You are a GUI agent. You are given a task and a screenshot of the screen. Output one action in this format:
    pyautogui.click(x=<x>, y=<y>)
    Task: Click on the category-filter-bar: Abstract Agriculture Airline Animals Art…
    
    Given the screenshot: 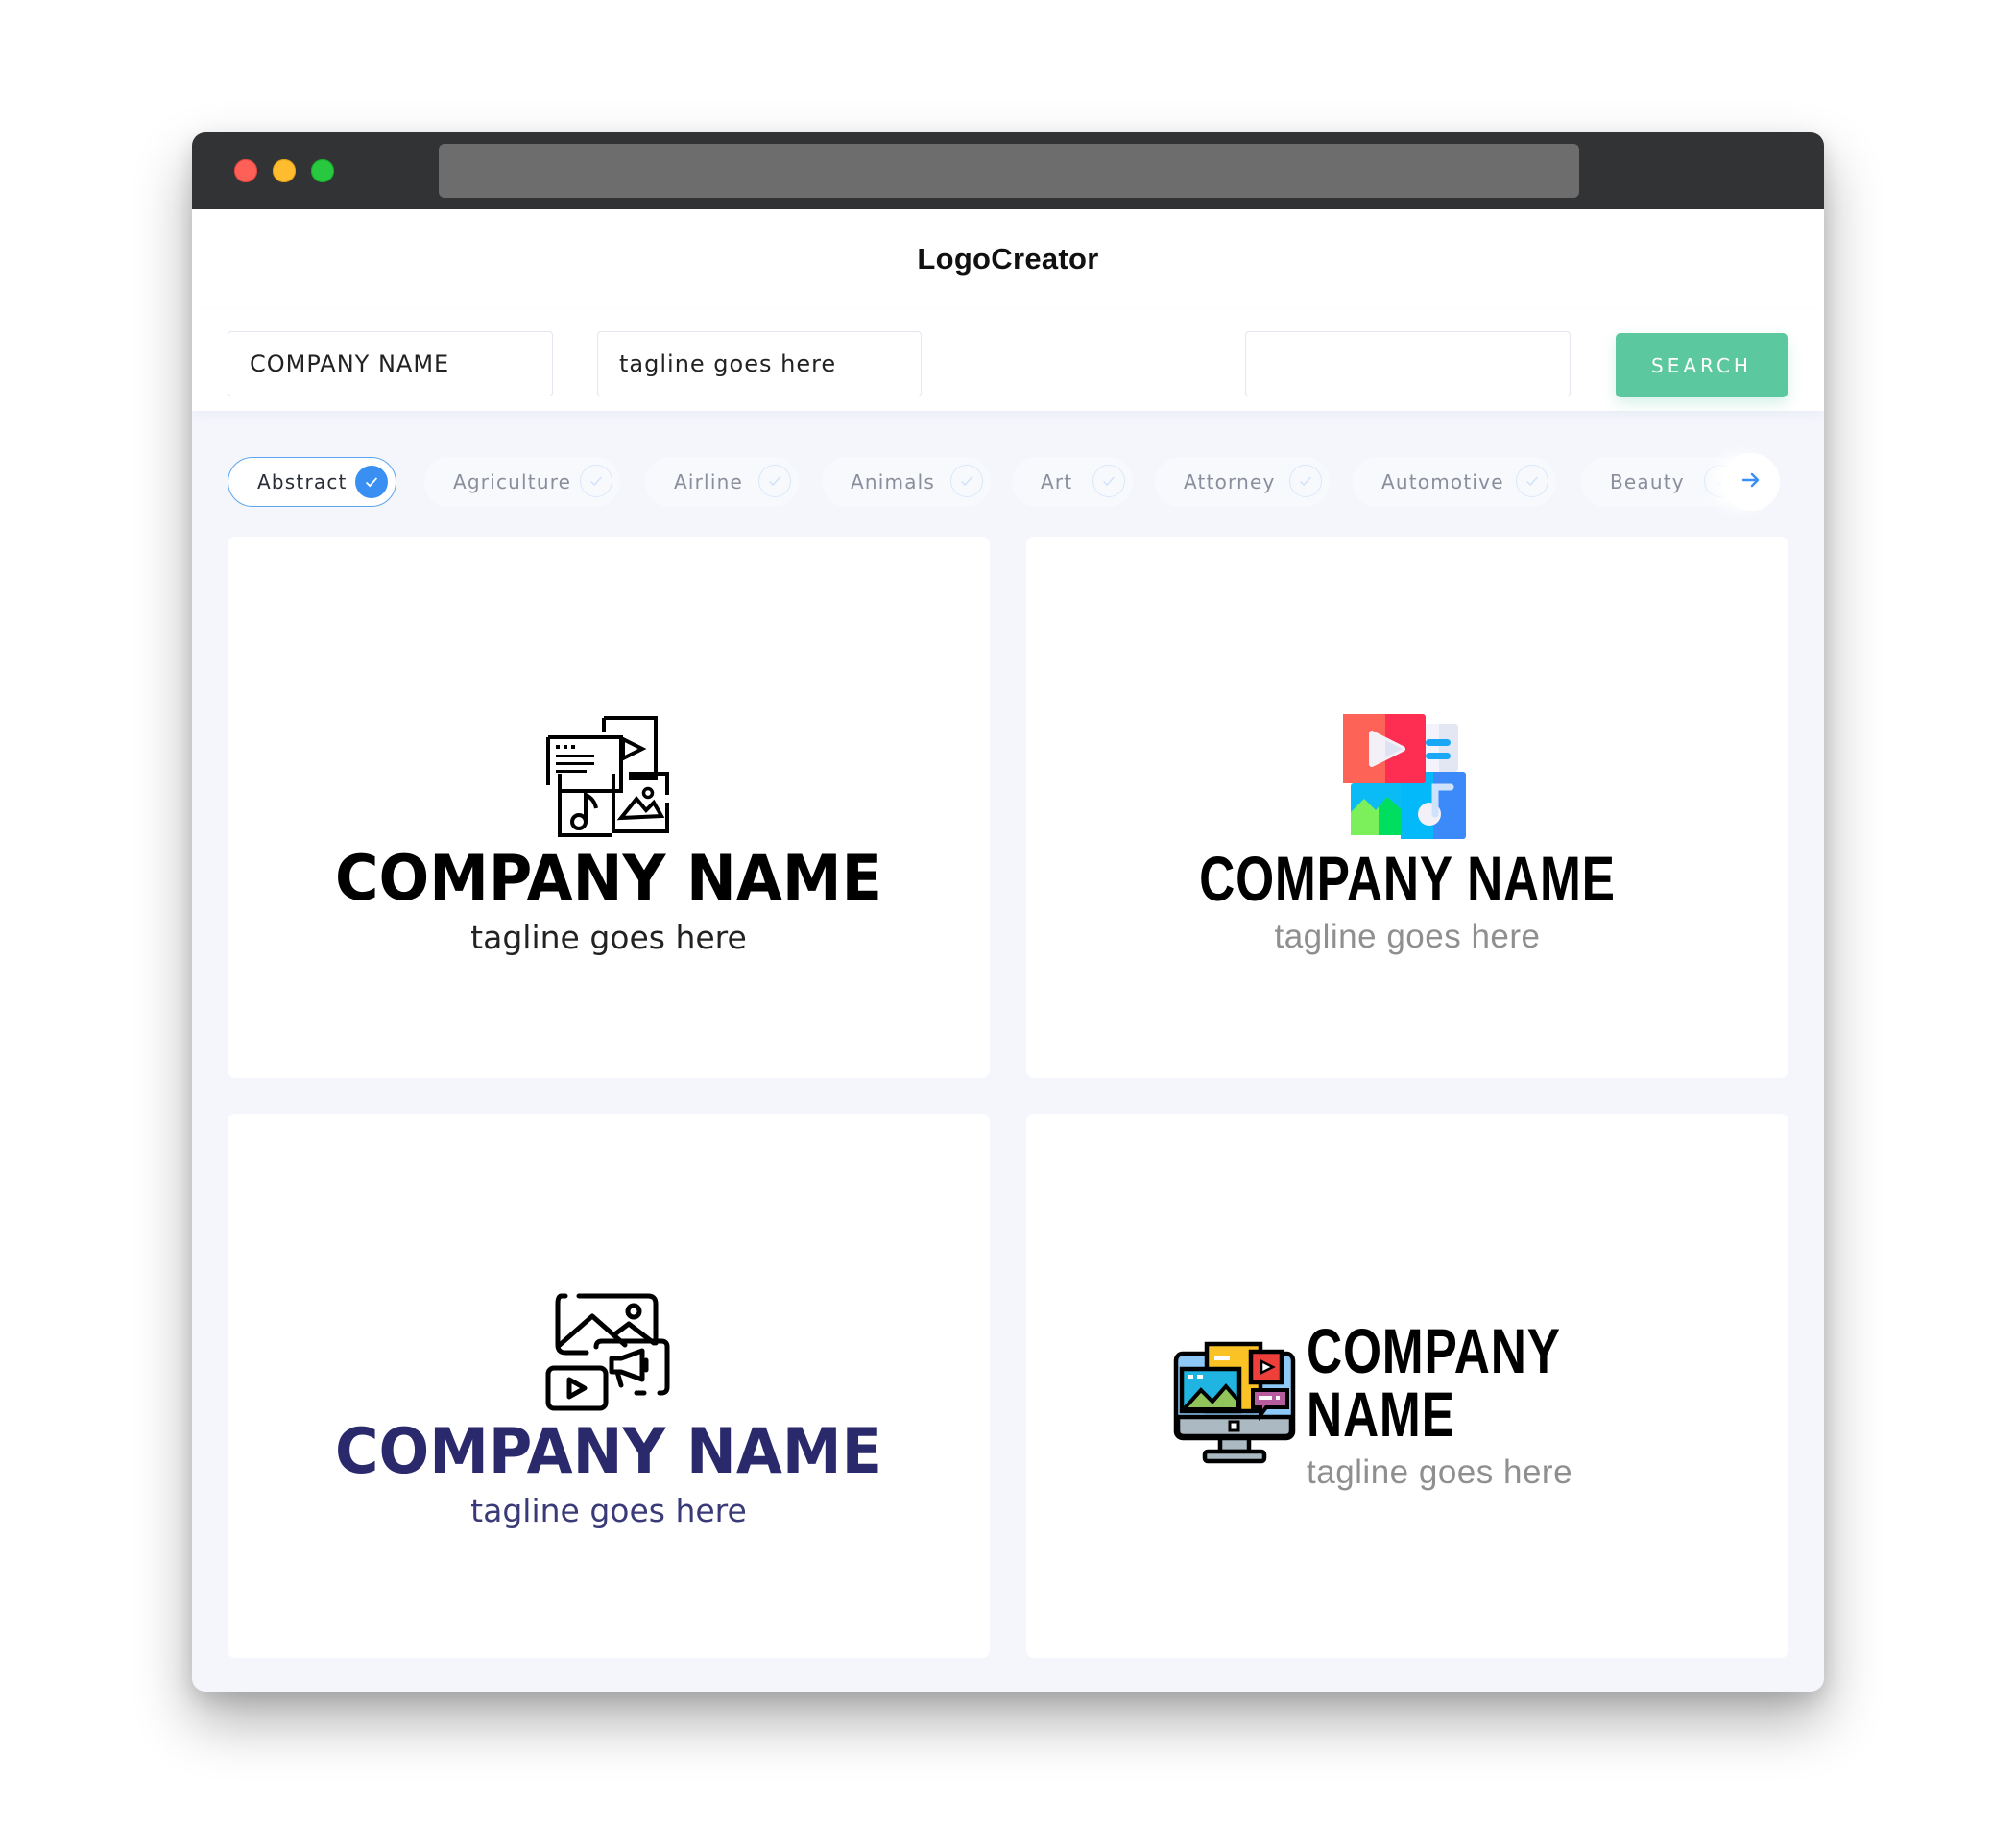 What is the action you would take?
    pyautogui.click(x=1008, y=482)
    